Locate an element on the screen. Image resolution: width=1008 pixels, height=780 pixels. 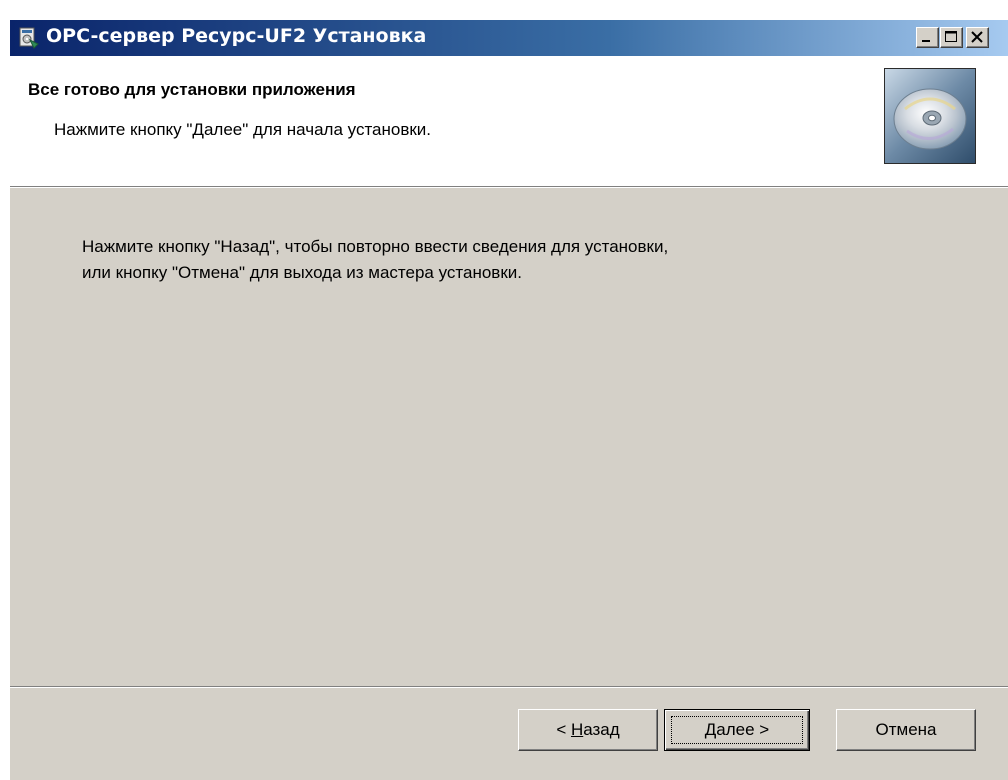
close-button is located at coordinates (977, 37).